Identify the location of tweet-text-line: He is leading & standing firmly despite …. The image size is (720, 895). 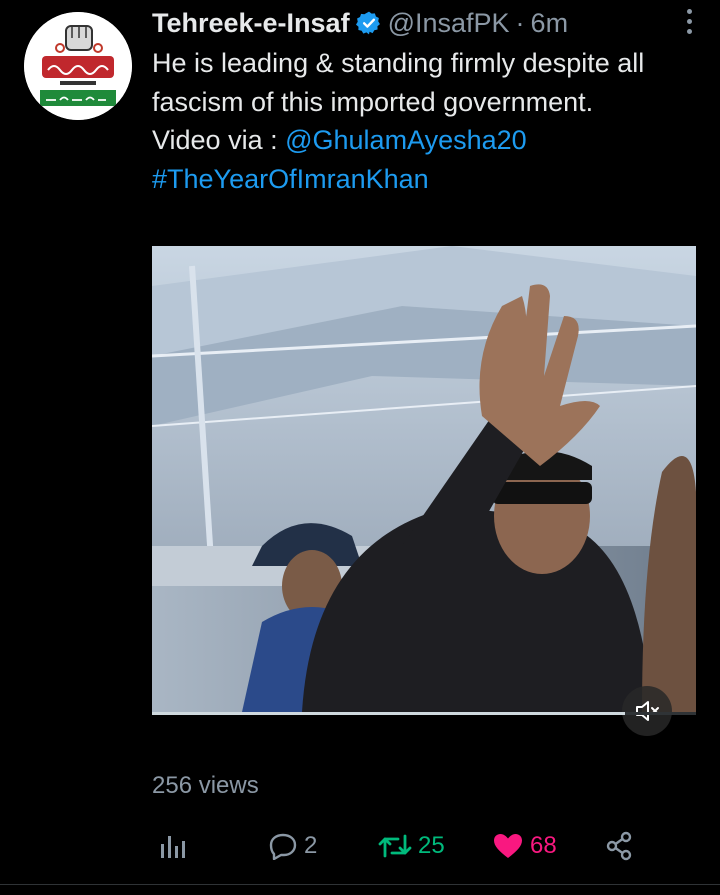
(398, 63).